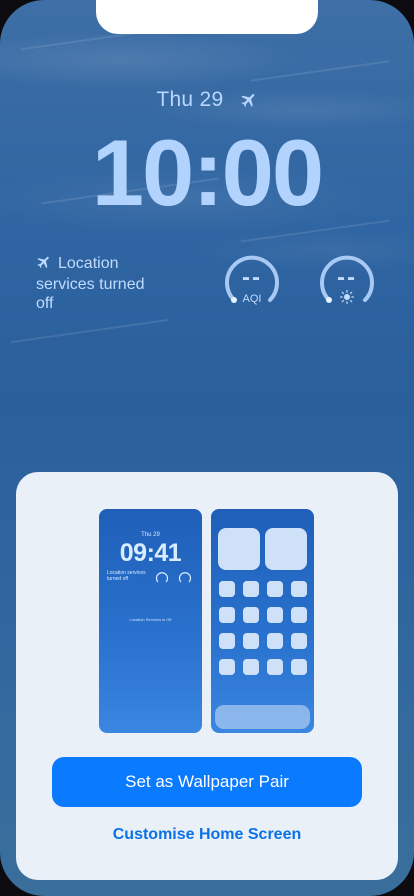 The image size is (414, 896). What do you see at coordinates (150, 553) in the screenshot?
I see `preview-time: 09:41` at bounding box center [150, 553].